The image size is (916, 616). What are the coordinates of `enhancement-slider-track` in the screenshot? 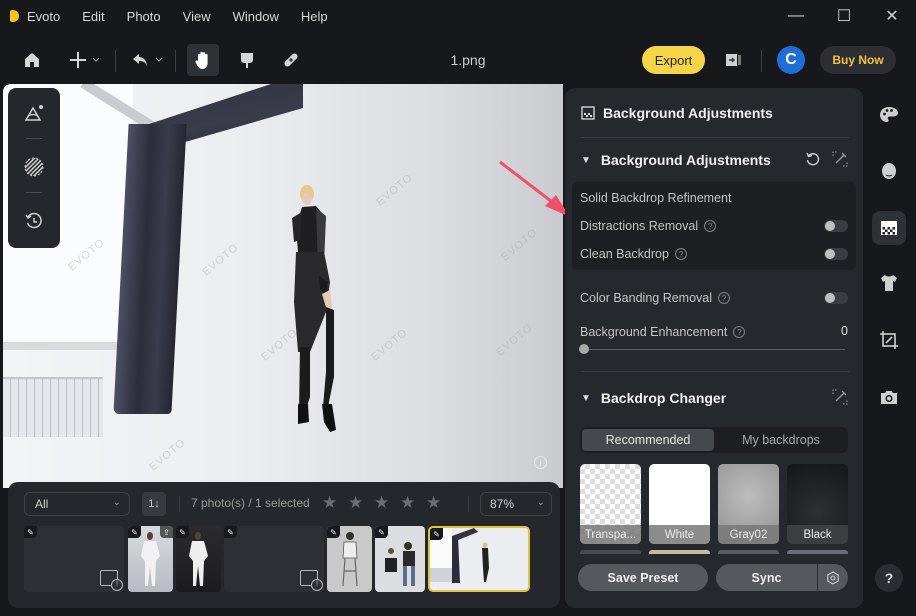 It's located at (714, 349).